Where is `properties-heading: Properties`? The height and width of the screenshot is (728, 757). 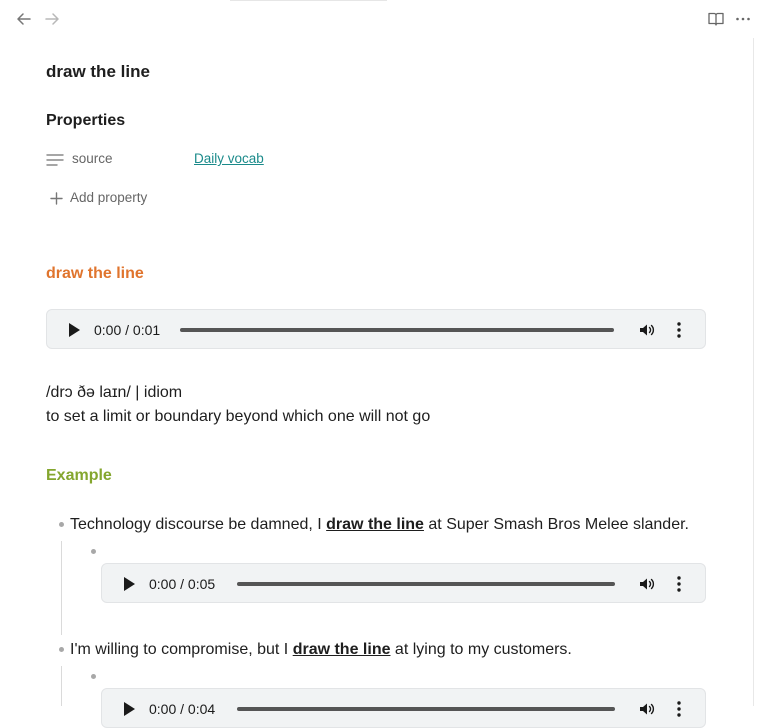
properties-heading: Properties is located at coordinates (85, 121).